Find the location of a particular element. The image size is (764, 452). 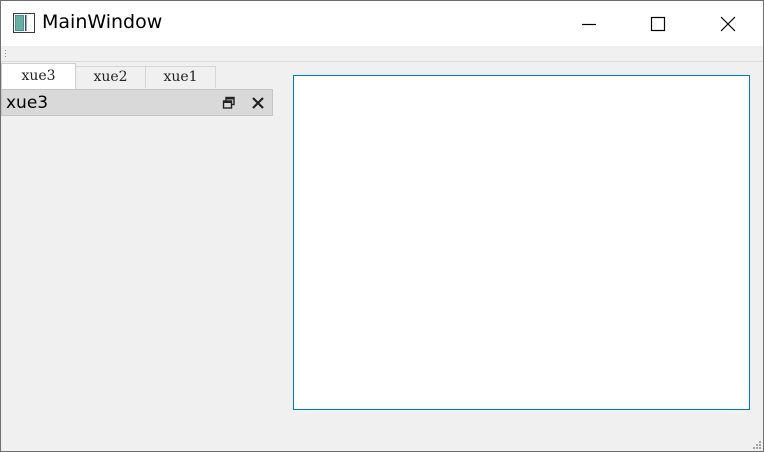

minimize-button is located at coordinates (589, 23).